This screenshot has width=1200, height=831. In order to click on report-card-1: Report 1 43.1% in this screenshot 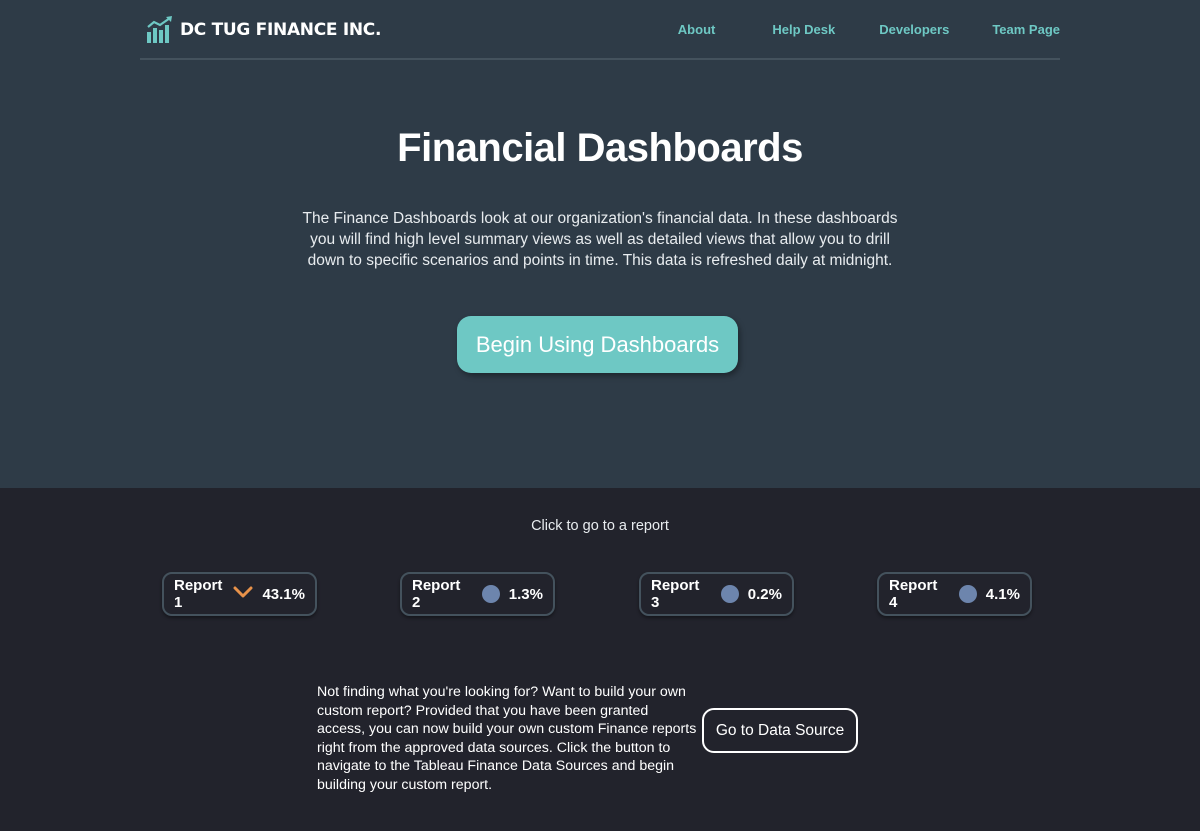, I will do `click(239, 594)`.